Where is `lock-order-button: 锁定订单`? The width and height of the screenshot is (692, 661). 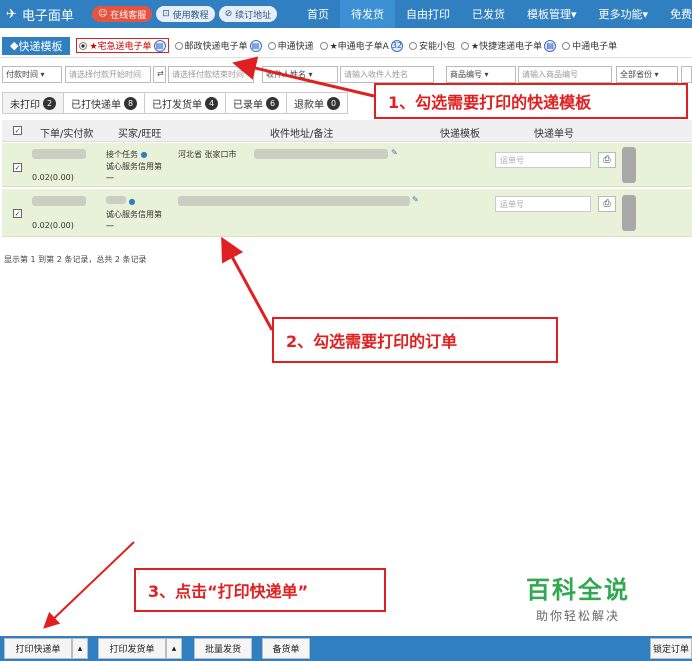
lock-order-button: 锁定订单 is located at coordinates (671, 648).